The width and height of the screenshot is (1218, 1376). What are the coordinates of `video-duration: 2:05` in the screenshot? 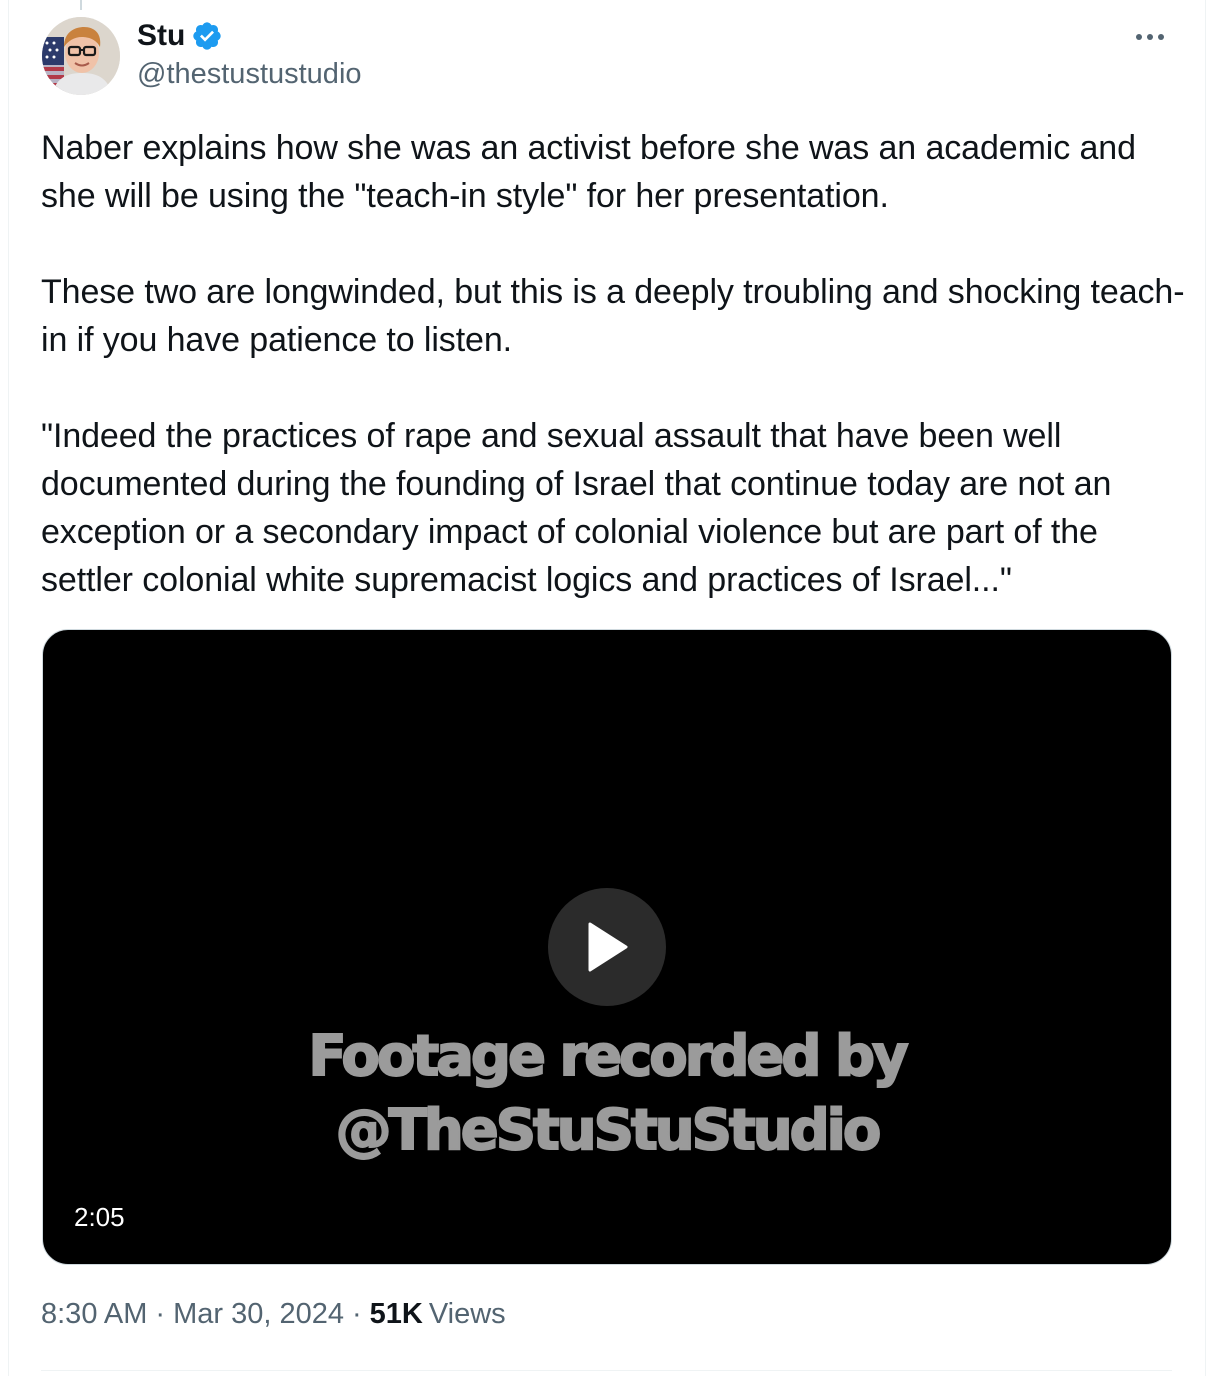 It's located at (99, 1217).